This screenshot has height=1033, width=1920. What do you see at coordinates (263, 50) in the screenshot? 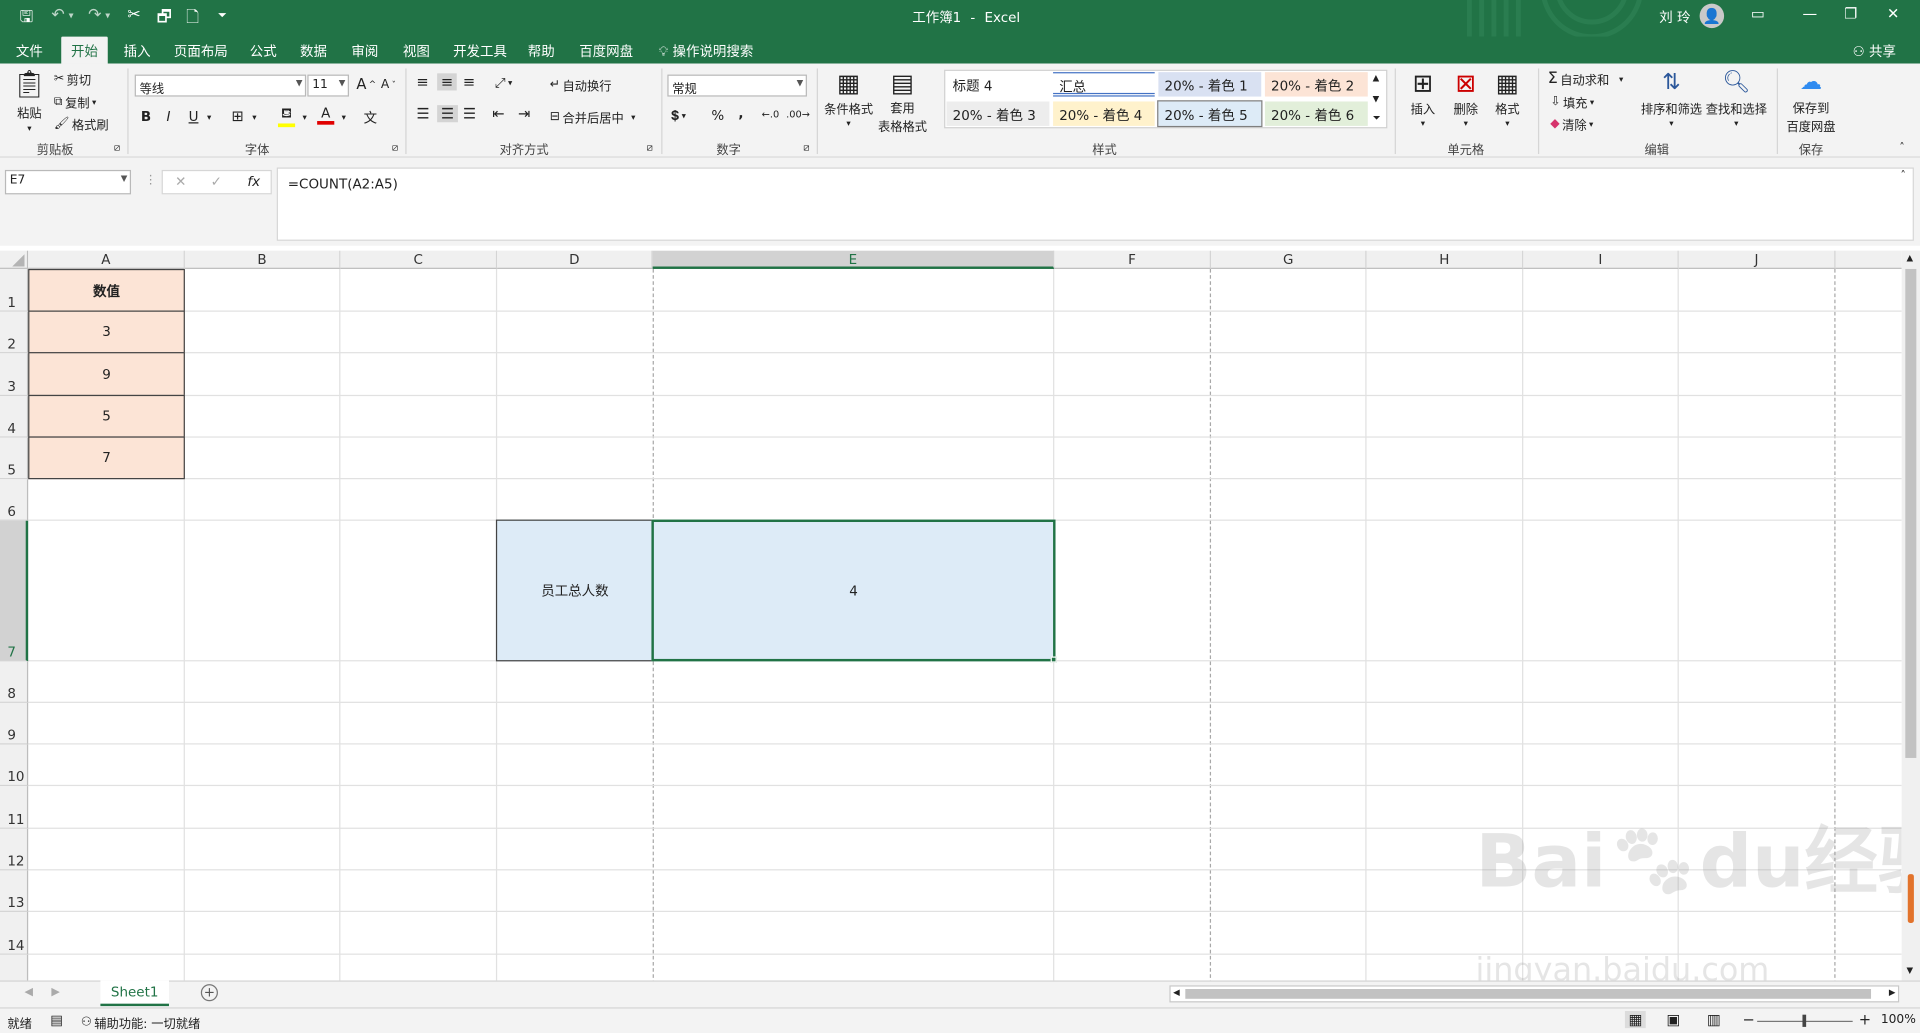
I see `tab-formulas: 公式` at bounding box center [263, 50].